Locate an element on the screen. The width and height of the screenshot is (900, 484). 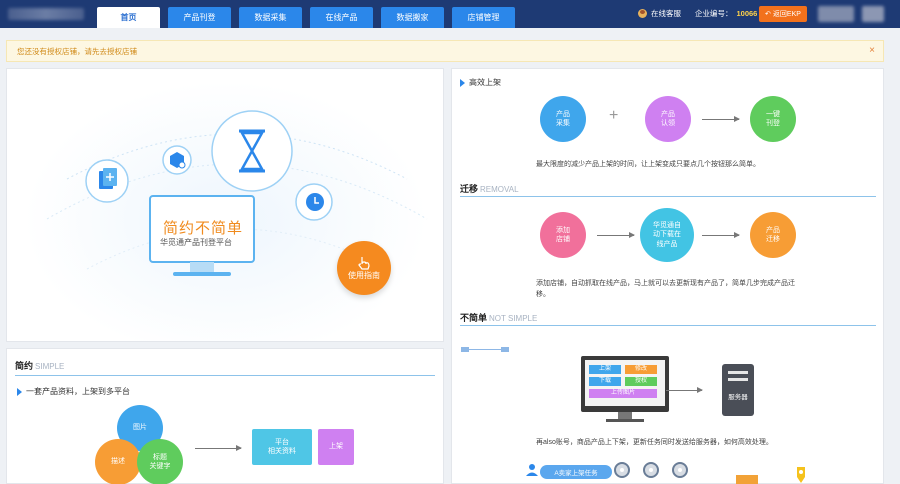
notsimple-title-en: NOT SIMPLE is located at coordinates (513, 318).